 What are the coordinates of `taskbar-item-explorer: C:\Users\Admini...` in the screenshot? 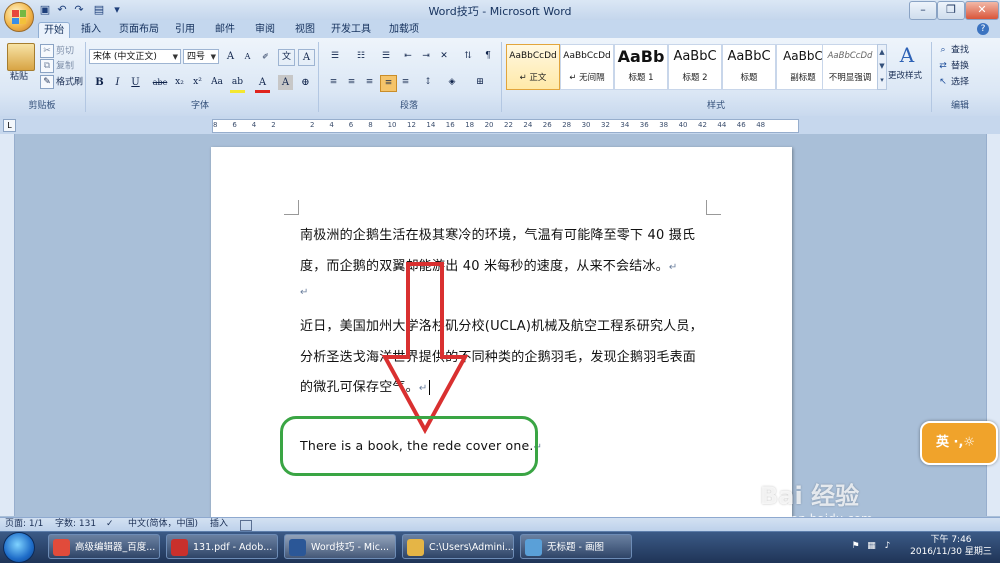 It's located at (458, 546).